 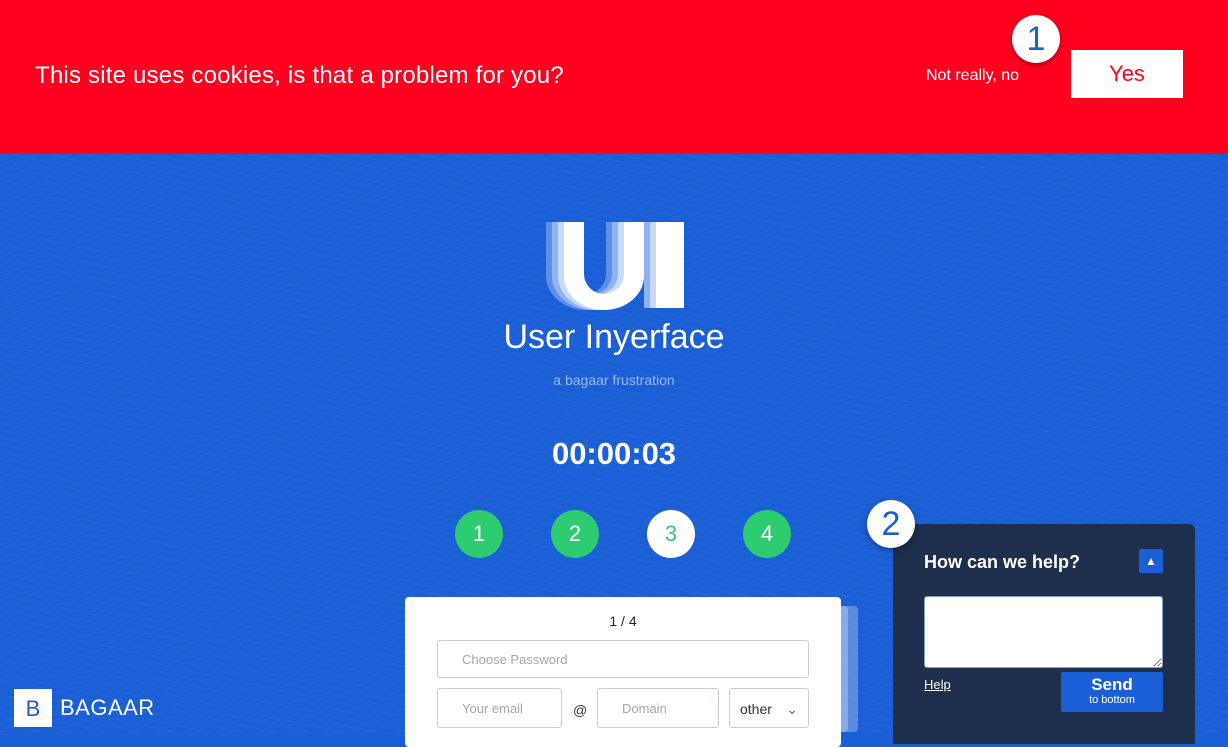 What do you see at coordinates (792, 709) in the screenshot?
I see `chevron-down-icon: ⌄` at bounding box center [792, 709].